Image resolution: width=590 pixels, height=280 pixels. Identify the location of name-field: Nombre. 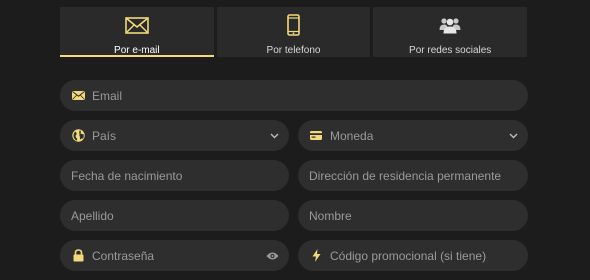
(413, 215).